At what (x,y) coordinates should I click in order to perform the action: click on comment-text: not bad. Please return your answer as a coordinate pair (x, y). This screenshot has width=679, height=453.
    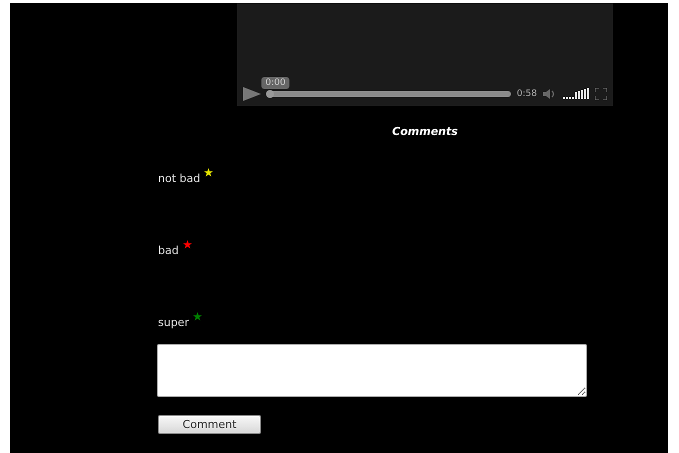
    Looking at the image, I should click on (179, 178).